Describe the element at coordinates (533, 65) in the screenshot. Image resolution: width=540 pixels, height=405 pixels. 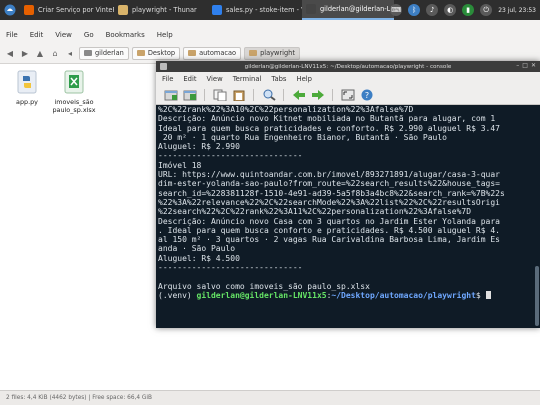
I see `close-icon: ✕` at that location.